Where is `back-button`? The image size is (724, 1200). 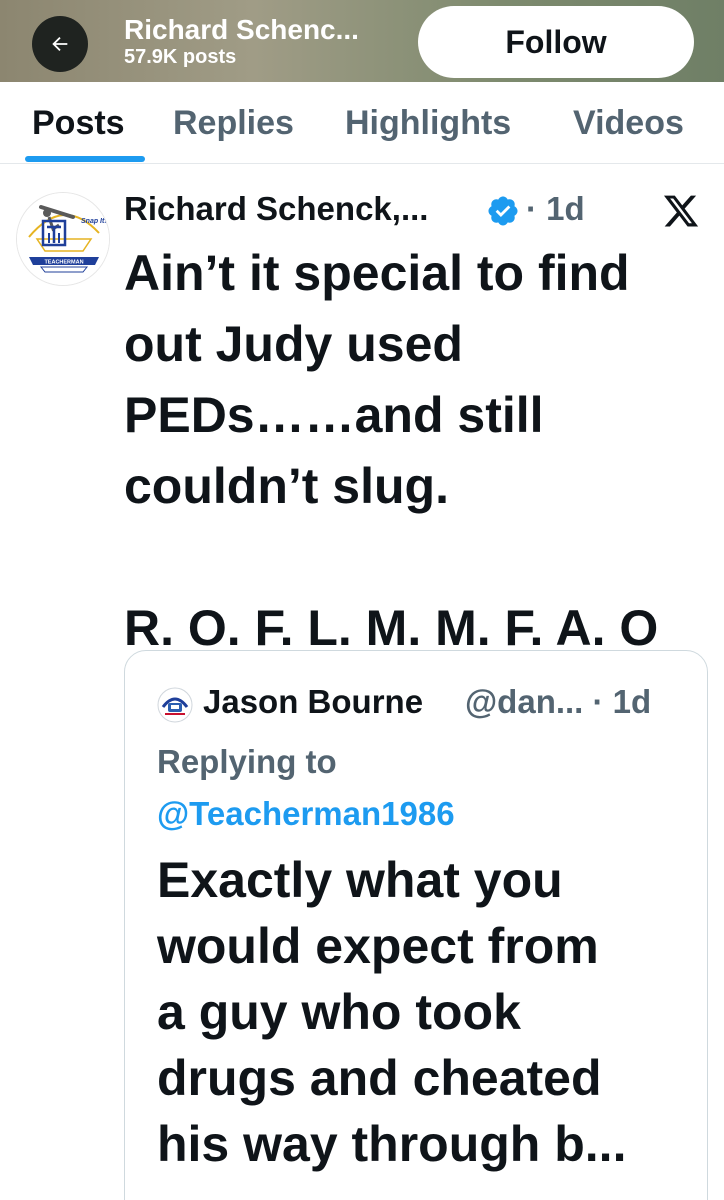 back-button is located at coordinates (60, 44).